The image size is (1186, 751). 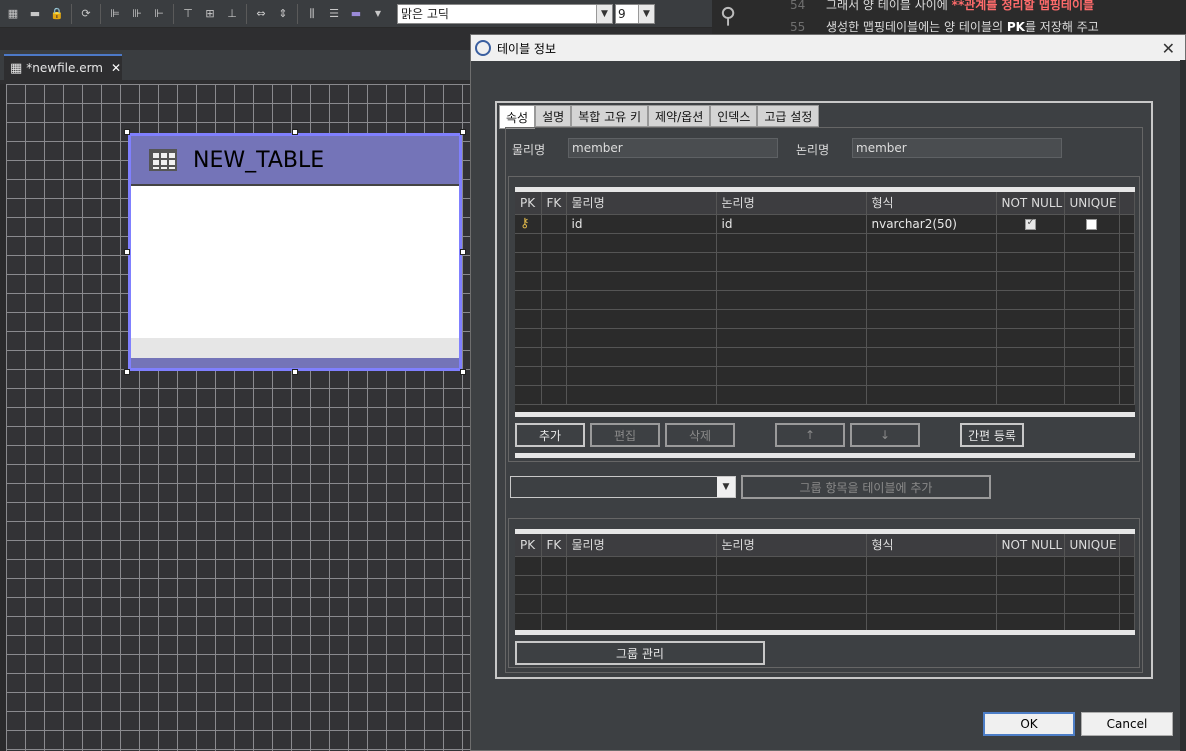 What do you see at coordinates (1127, 724) in the screenshot?
I see `cancel-button: Cancel` at bounding box center [1127, 724].